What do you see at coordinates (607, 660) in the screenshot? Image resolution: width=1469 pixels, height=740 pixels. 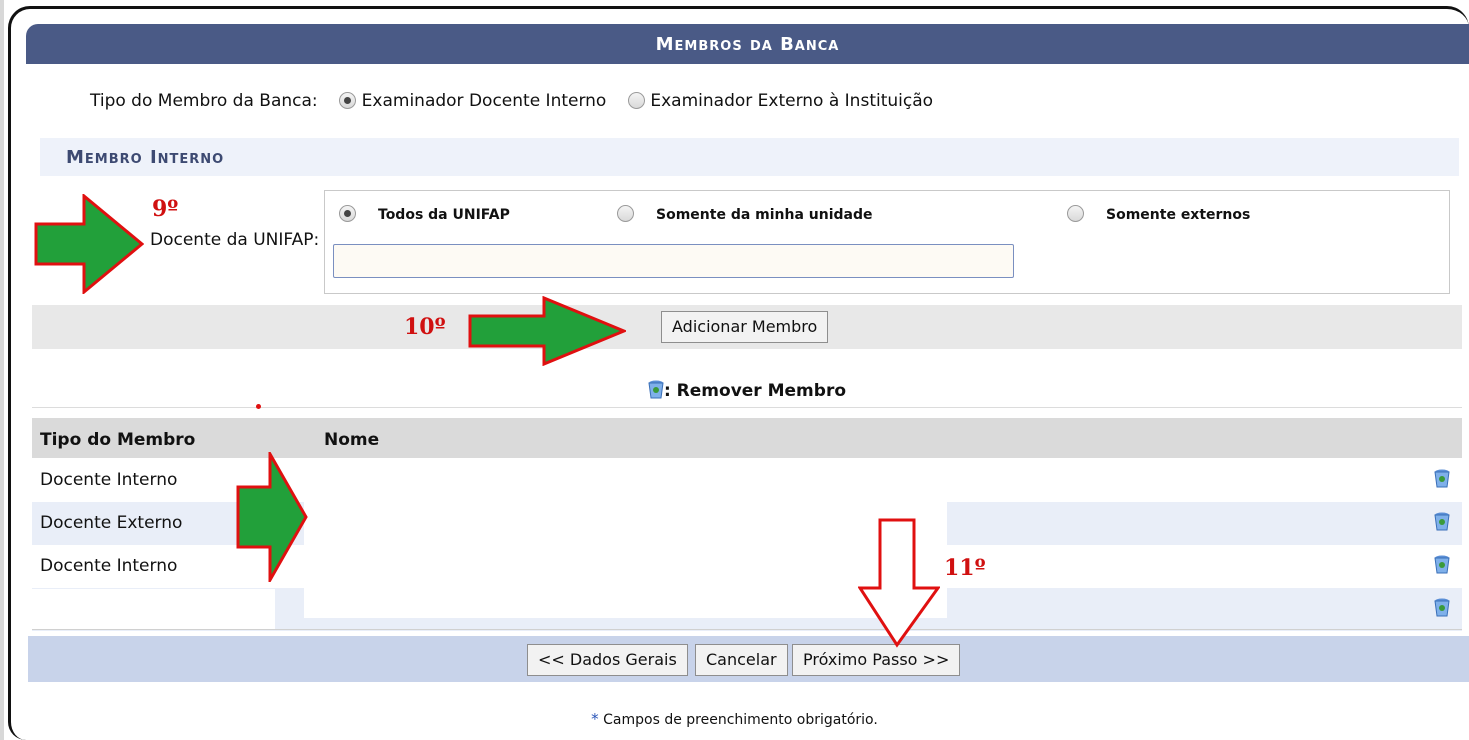 I see `back-general-data-button: << Dados Gerais` at bounding box center [607, 660].